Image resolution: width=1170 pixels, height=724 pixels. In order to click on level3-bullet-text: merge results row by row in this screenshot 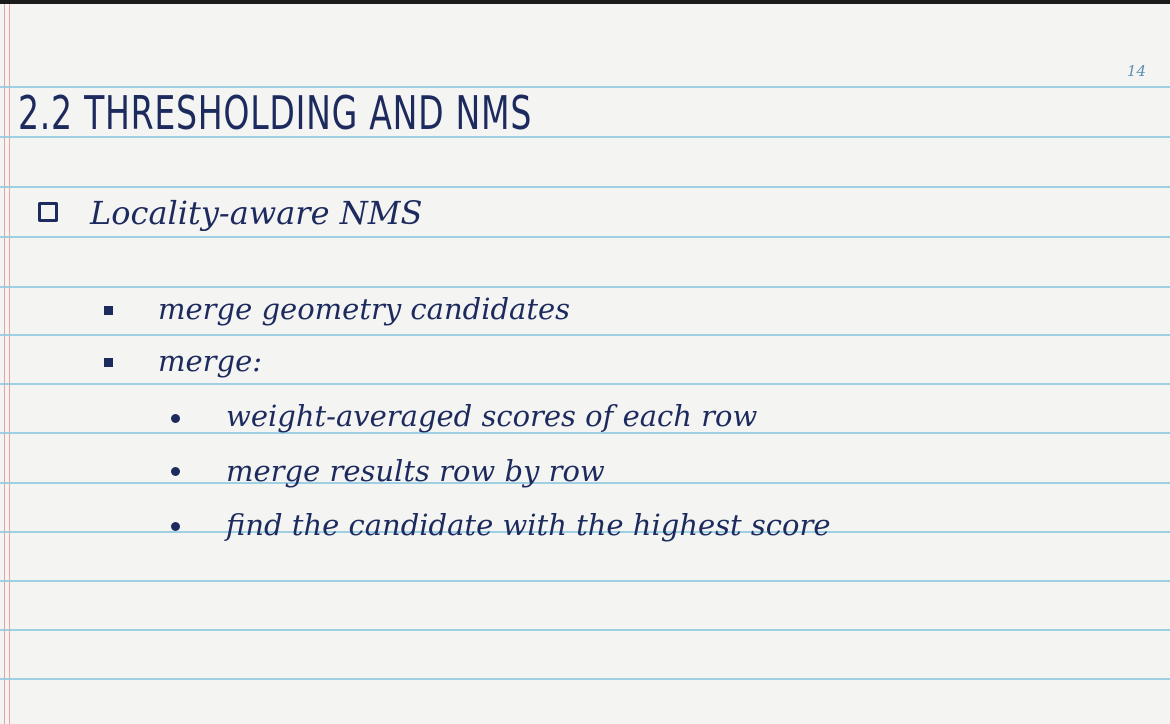, I will do `click(415, 471)`.